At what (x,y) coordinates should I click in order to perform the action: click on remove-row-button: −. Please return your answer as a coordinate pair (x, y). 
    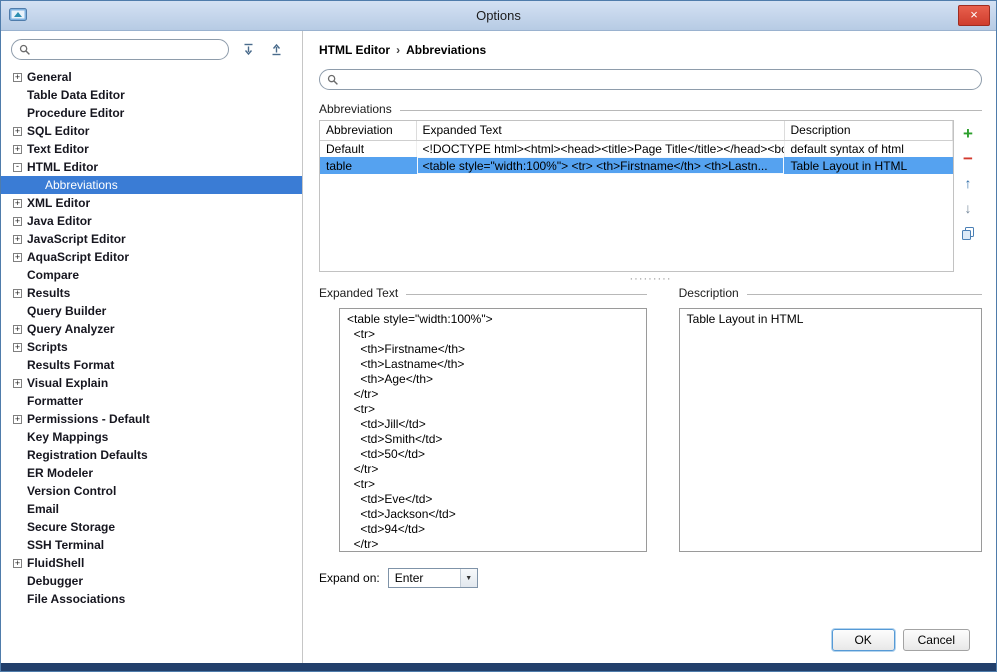
    Looking at the image, I should click on (968, 158).